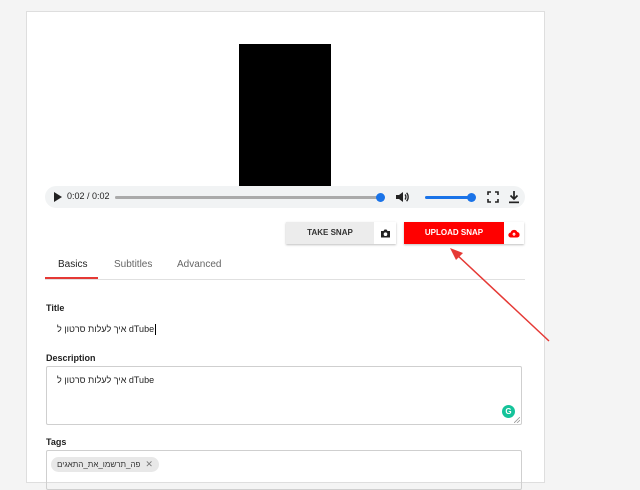 Image resolution: width=640 pixels, height=490 pixels. I want to click on download-icon, so click(514, 197).